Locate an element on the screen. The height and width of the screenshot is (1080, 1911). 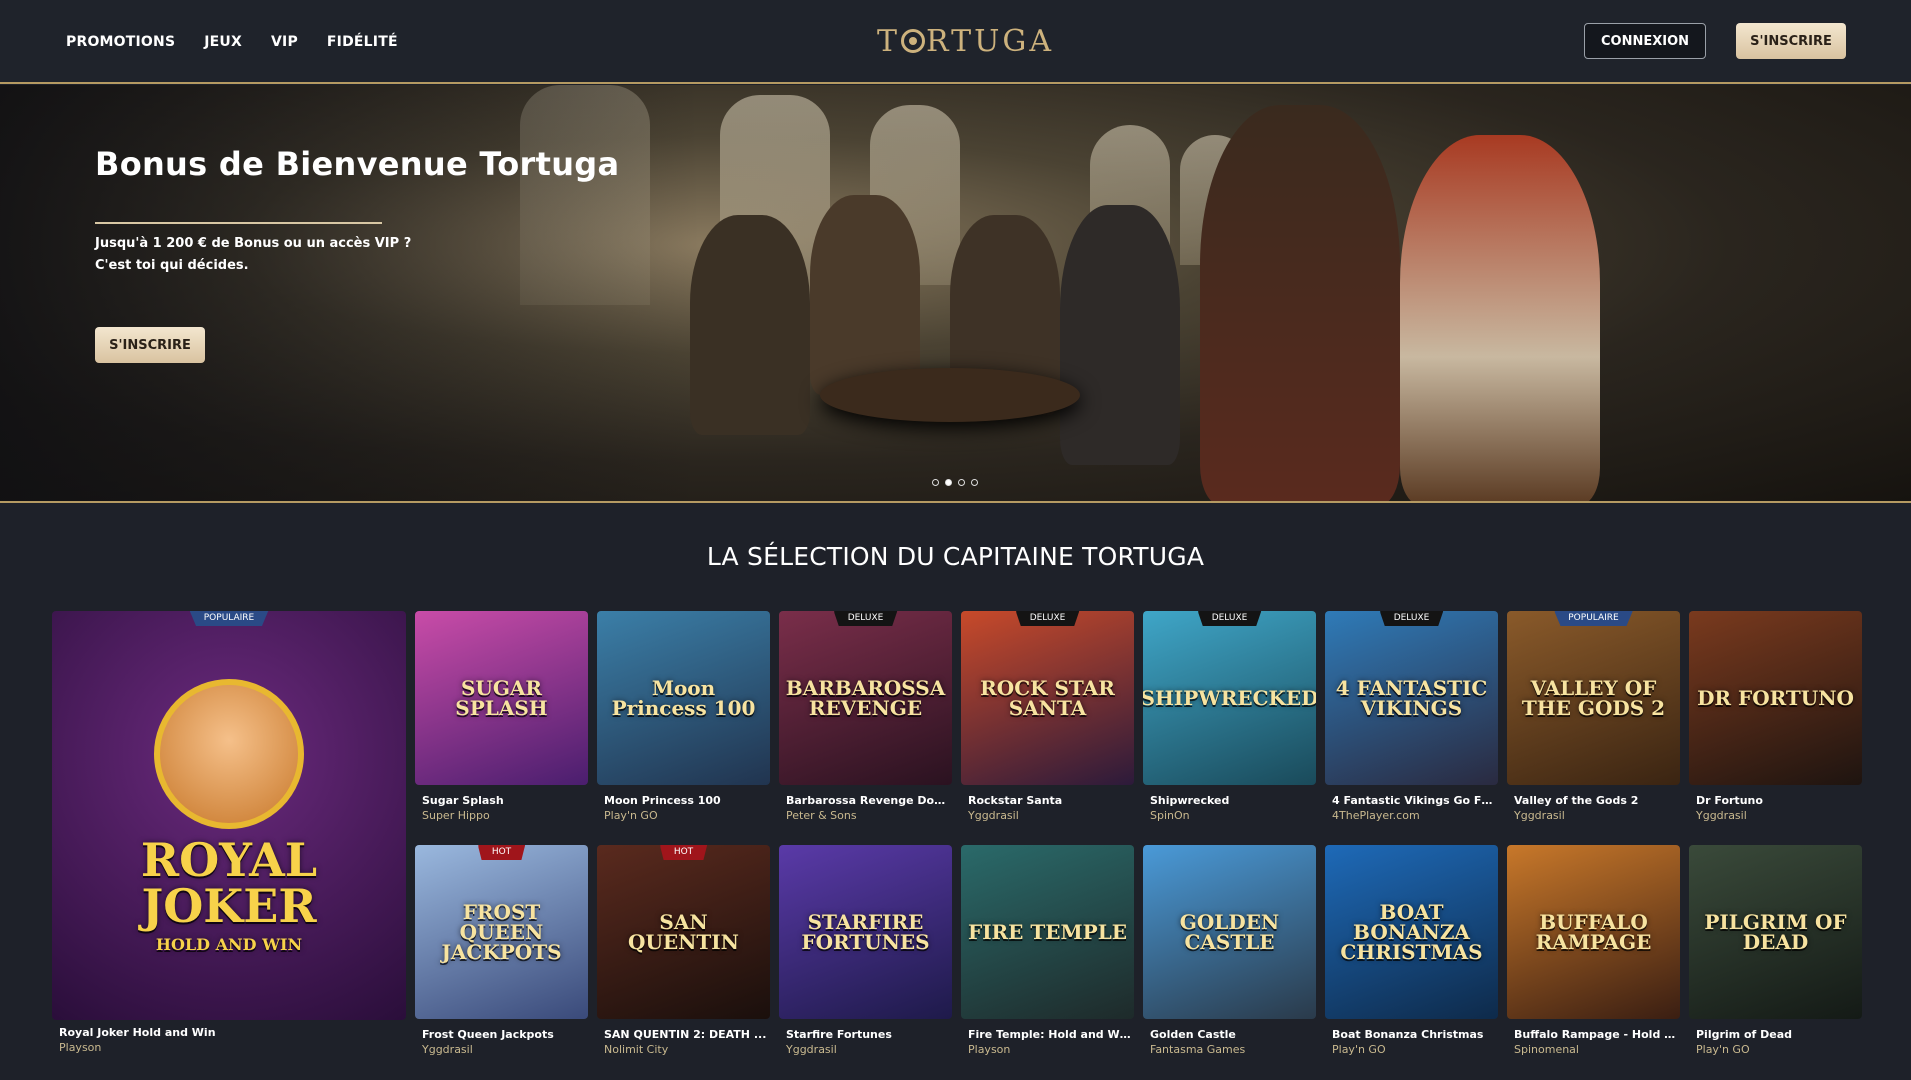
nav-promotions: PROMOTIONS is located at coordinates (120, 42).